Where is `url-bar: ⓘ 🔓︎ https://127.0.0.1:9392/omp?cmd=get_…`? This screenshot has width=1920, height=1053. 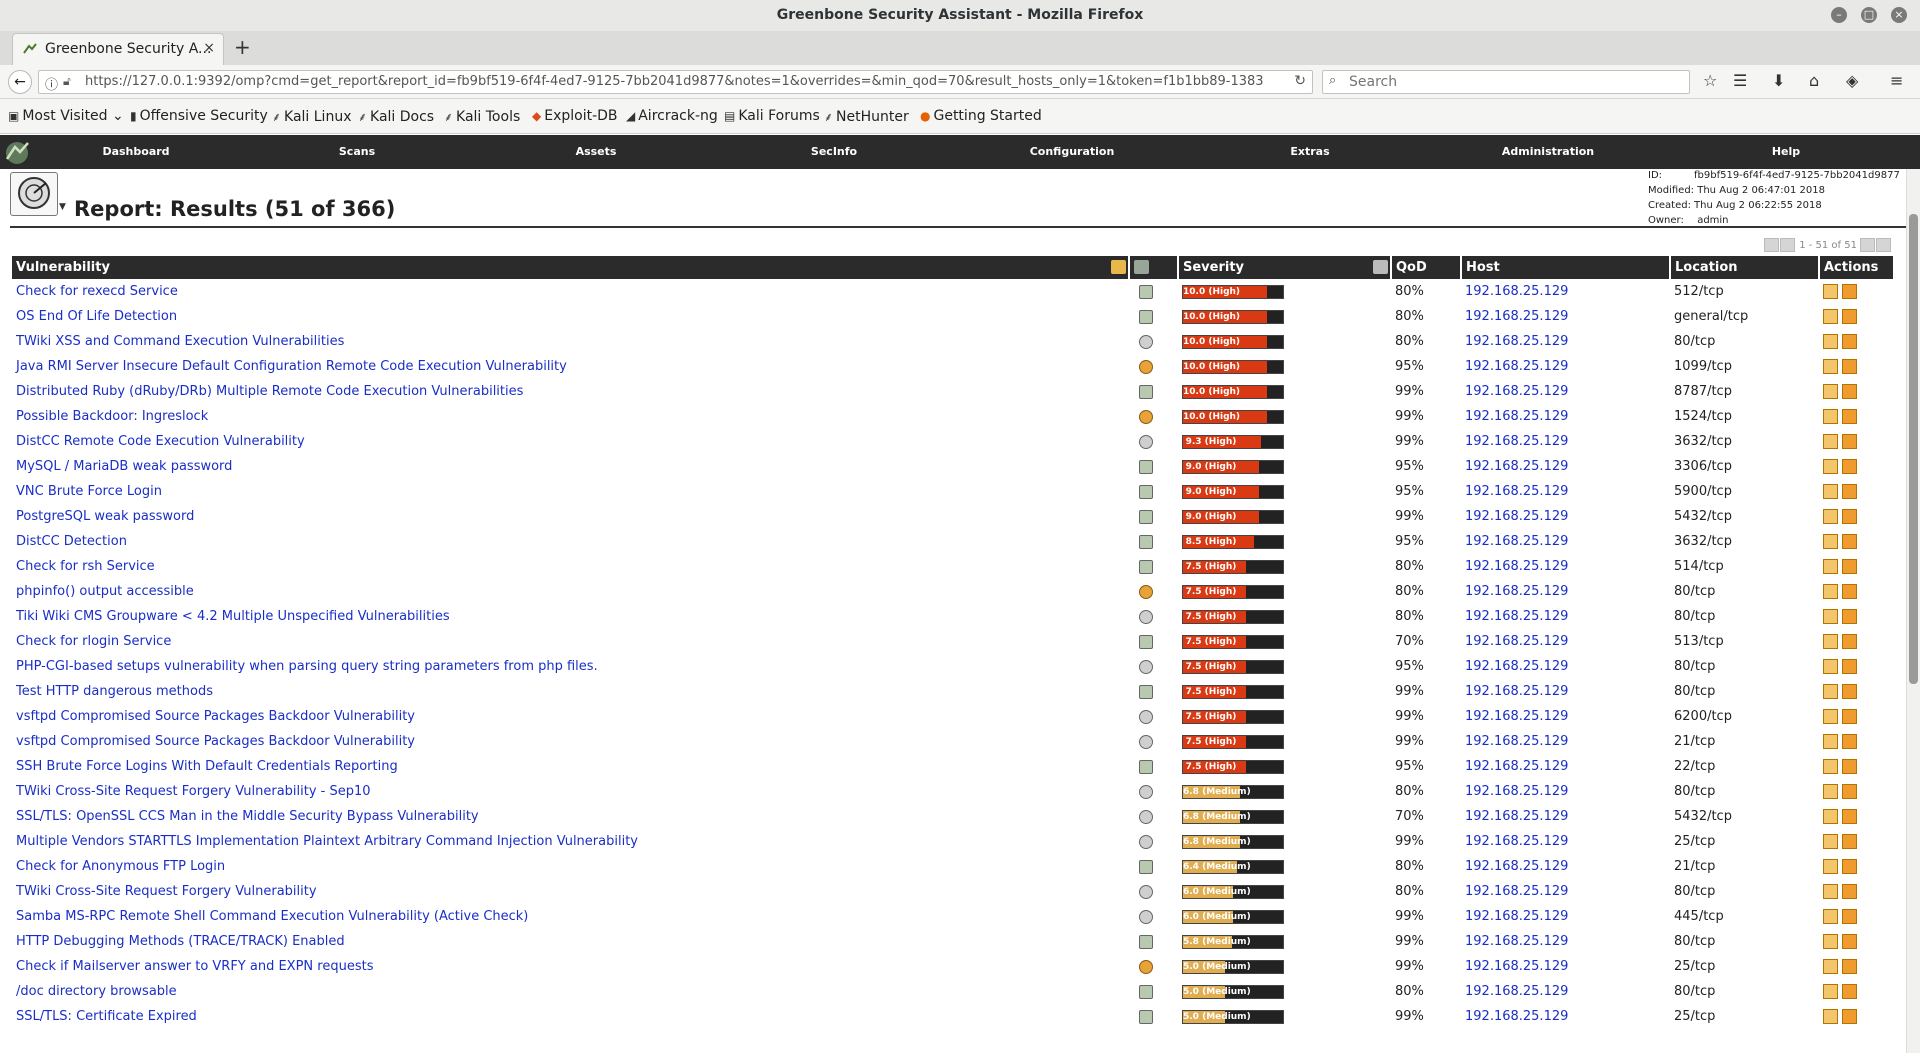
url-bar: ⓘ 🔓︎ https://127.0.0.1:9392/omp?cmd=get_… is located at coordinates (675, 82).